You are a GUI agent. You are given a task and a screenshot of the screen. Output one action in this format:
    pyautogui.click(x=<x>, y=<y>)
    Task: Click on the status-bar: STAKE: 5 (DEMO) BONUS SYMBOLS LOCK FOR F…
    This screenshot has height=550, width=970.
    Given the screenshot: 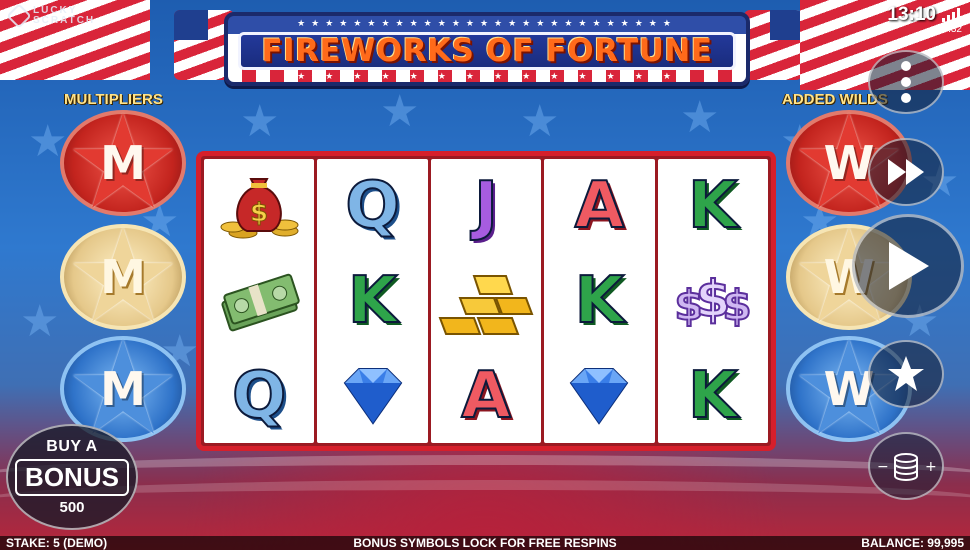 What is the action you would take?
    pyautogui.click(x=485, y=543)
    